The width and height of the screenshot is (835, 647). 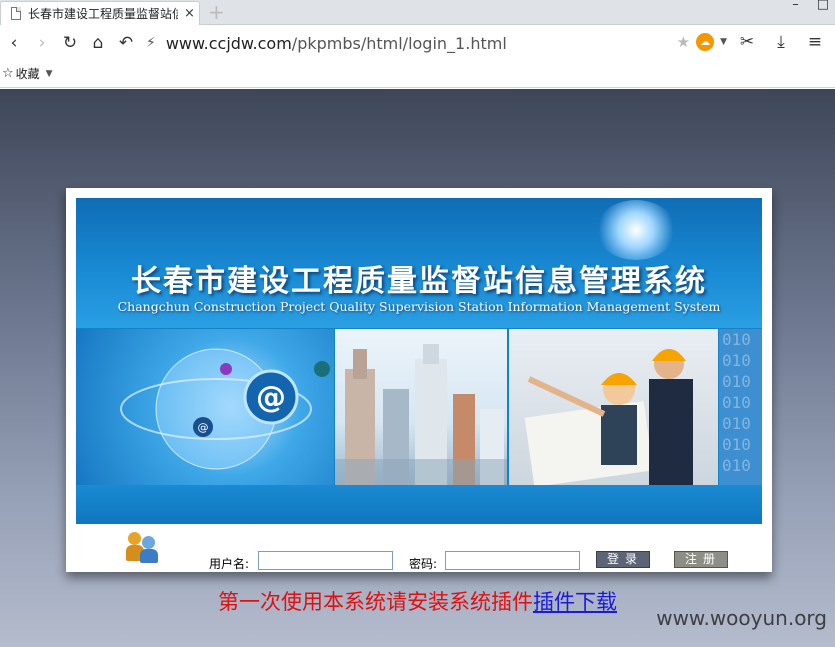 I want to click on undo-icon: ↶, so click(x=126, y=43).